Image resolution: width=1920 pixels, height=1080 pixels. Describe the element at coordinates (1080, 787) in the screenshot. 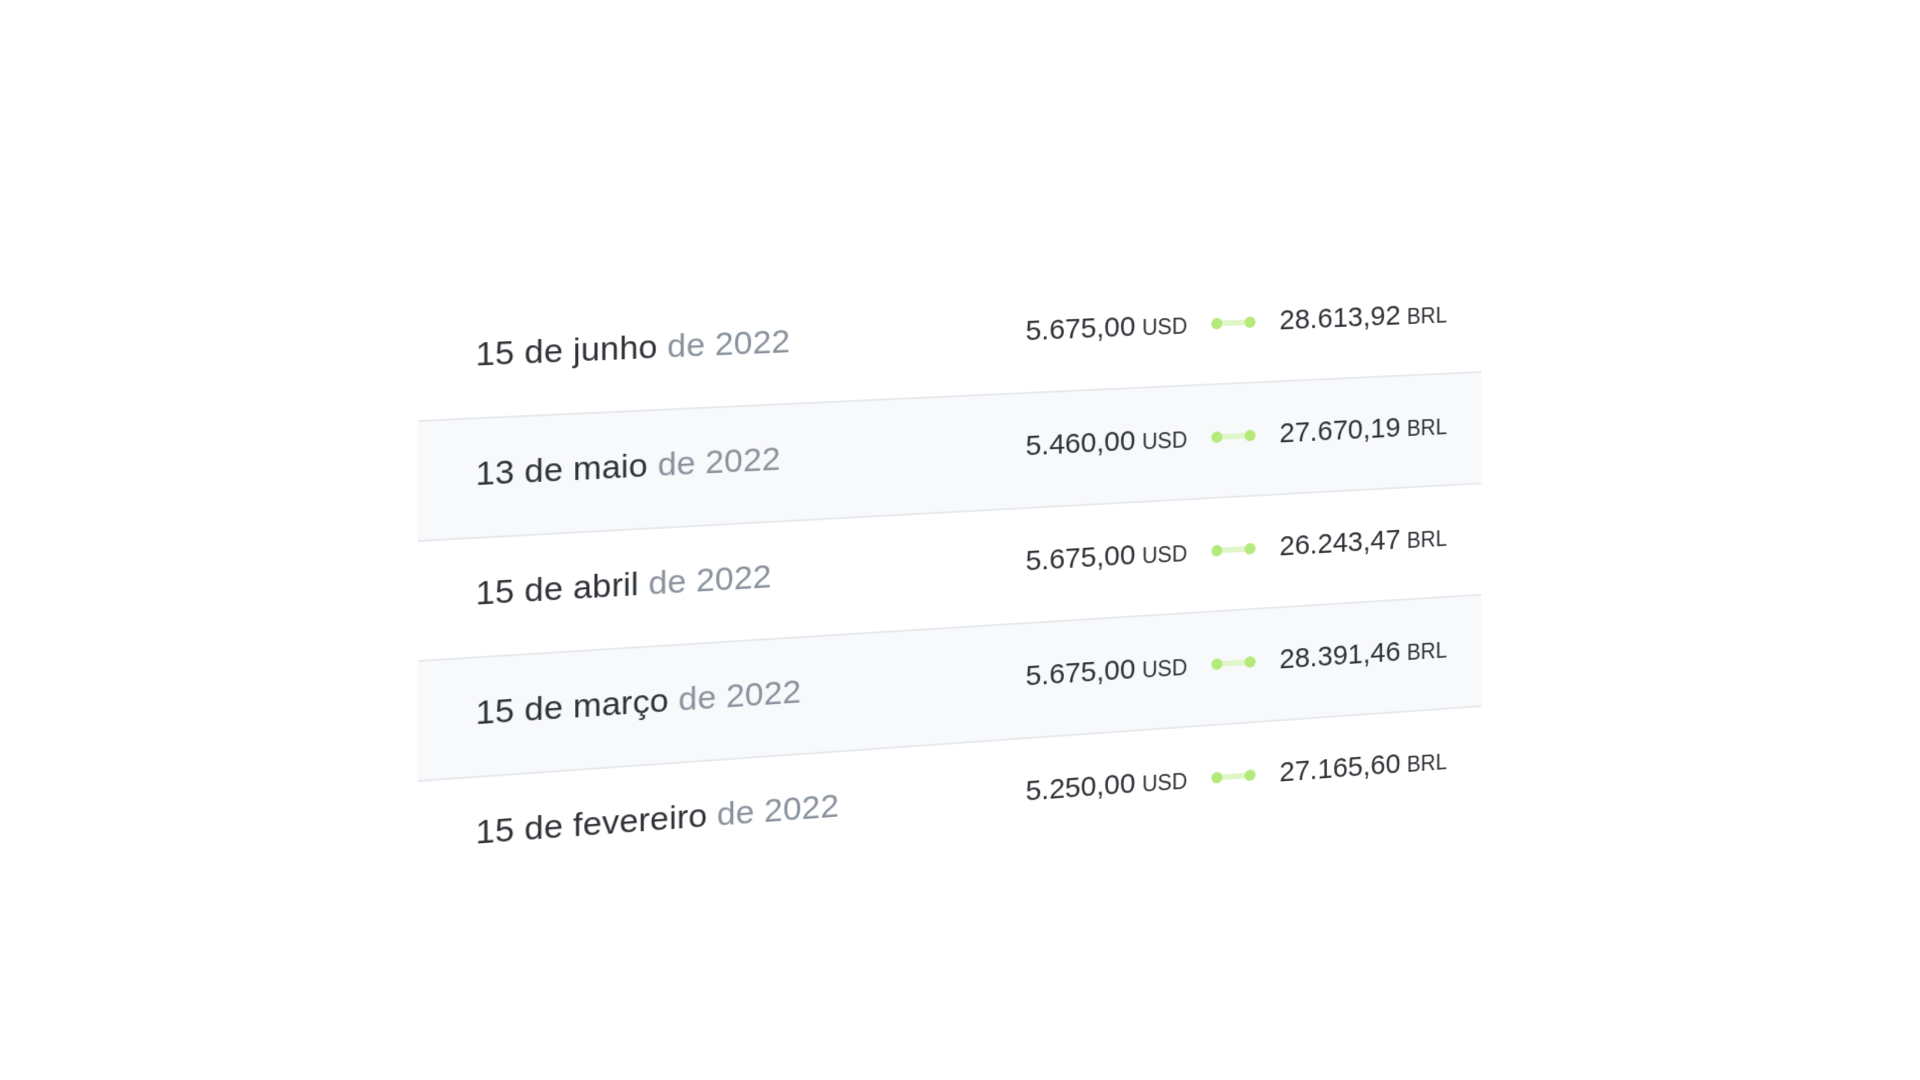

I see `usd-value: 5.250,00` at that location.